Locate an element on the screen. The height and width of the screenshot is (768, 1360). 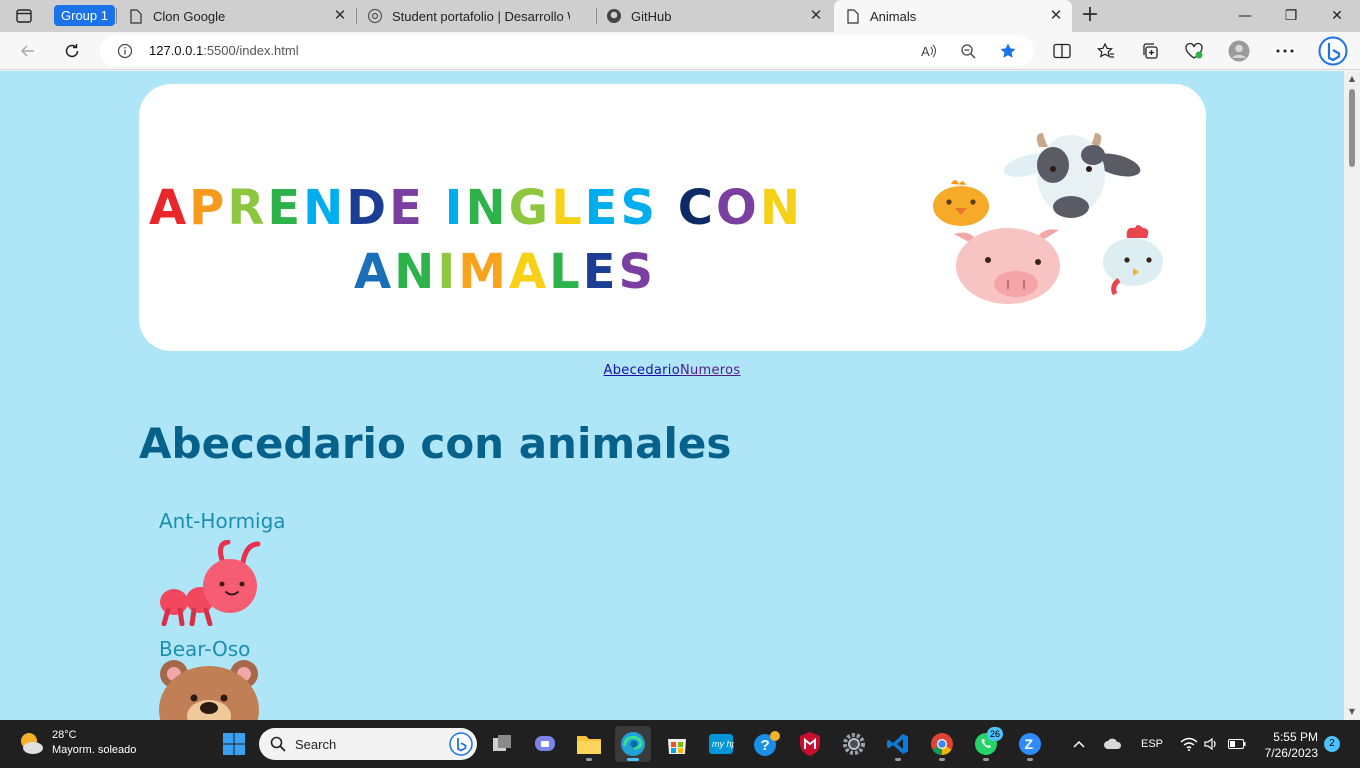
tab-title: Animals is located at coordinates (893, 16).